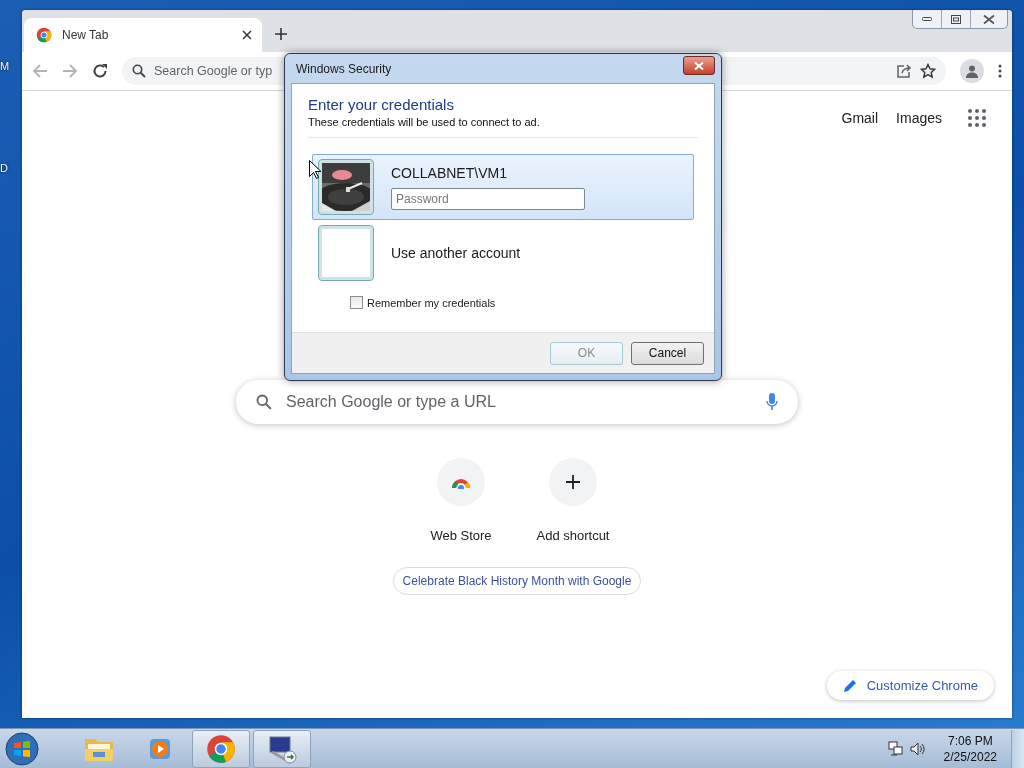 The image size is (1024, 768). Describe the element at coordinates (5, 66) in the screenshot. I see `desktop-icon-label: M` at that location.